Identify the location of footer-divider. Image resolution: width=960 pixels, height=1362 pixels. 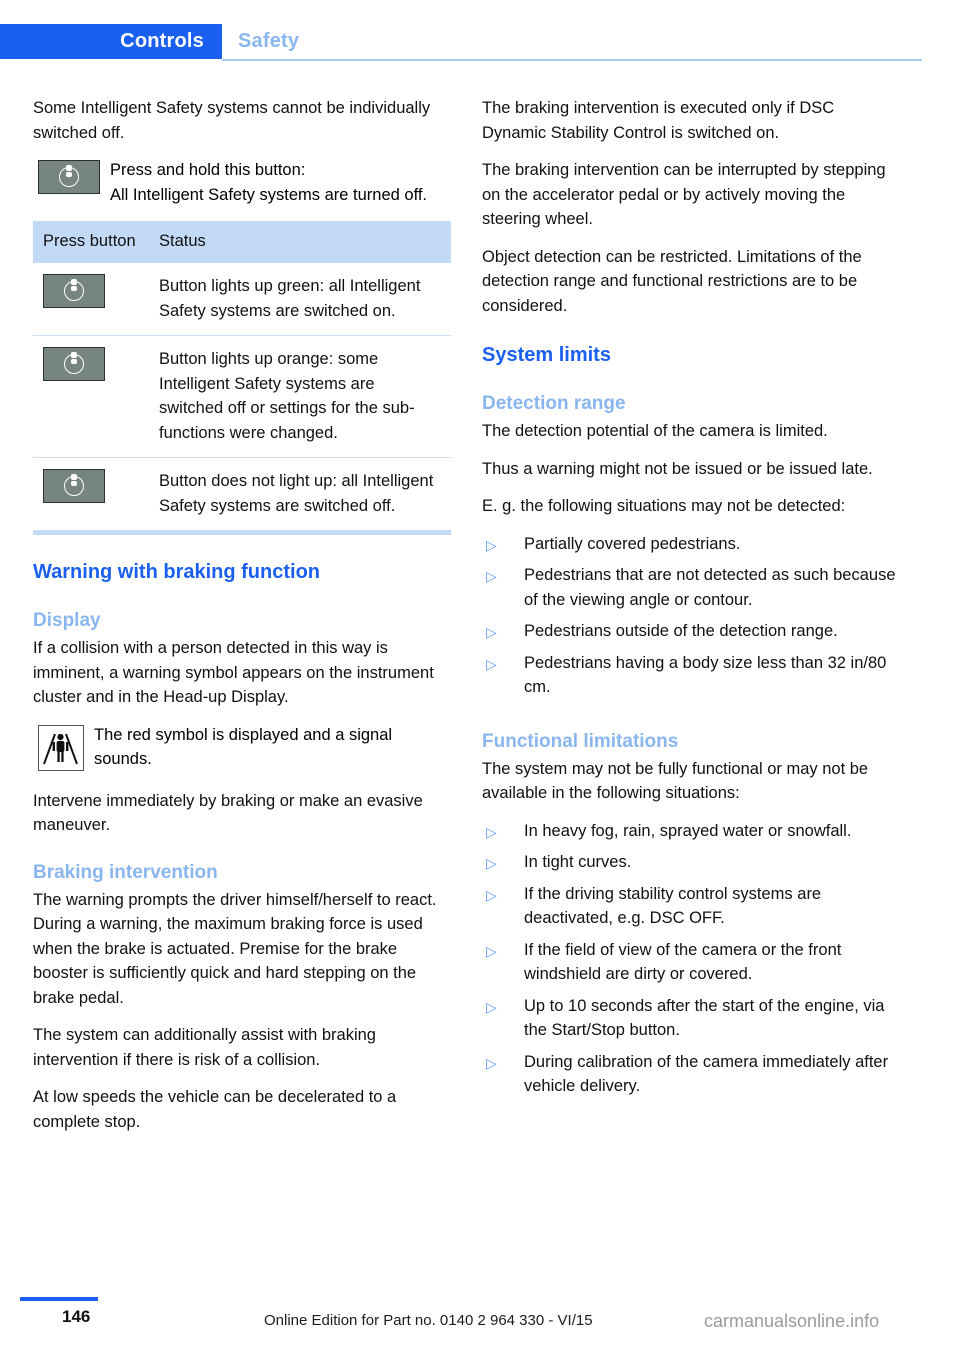
(59, 1299).